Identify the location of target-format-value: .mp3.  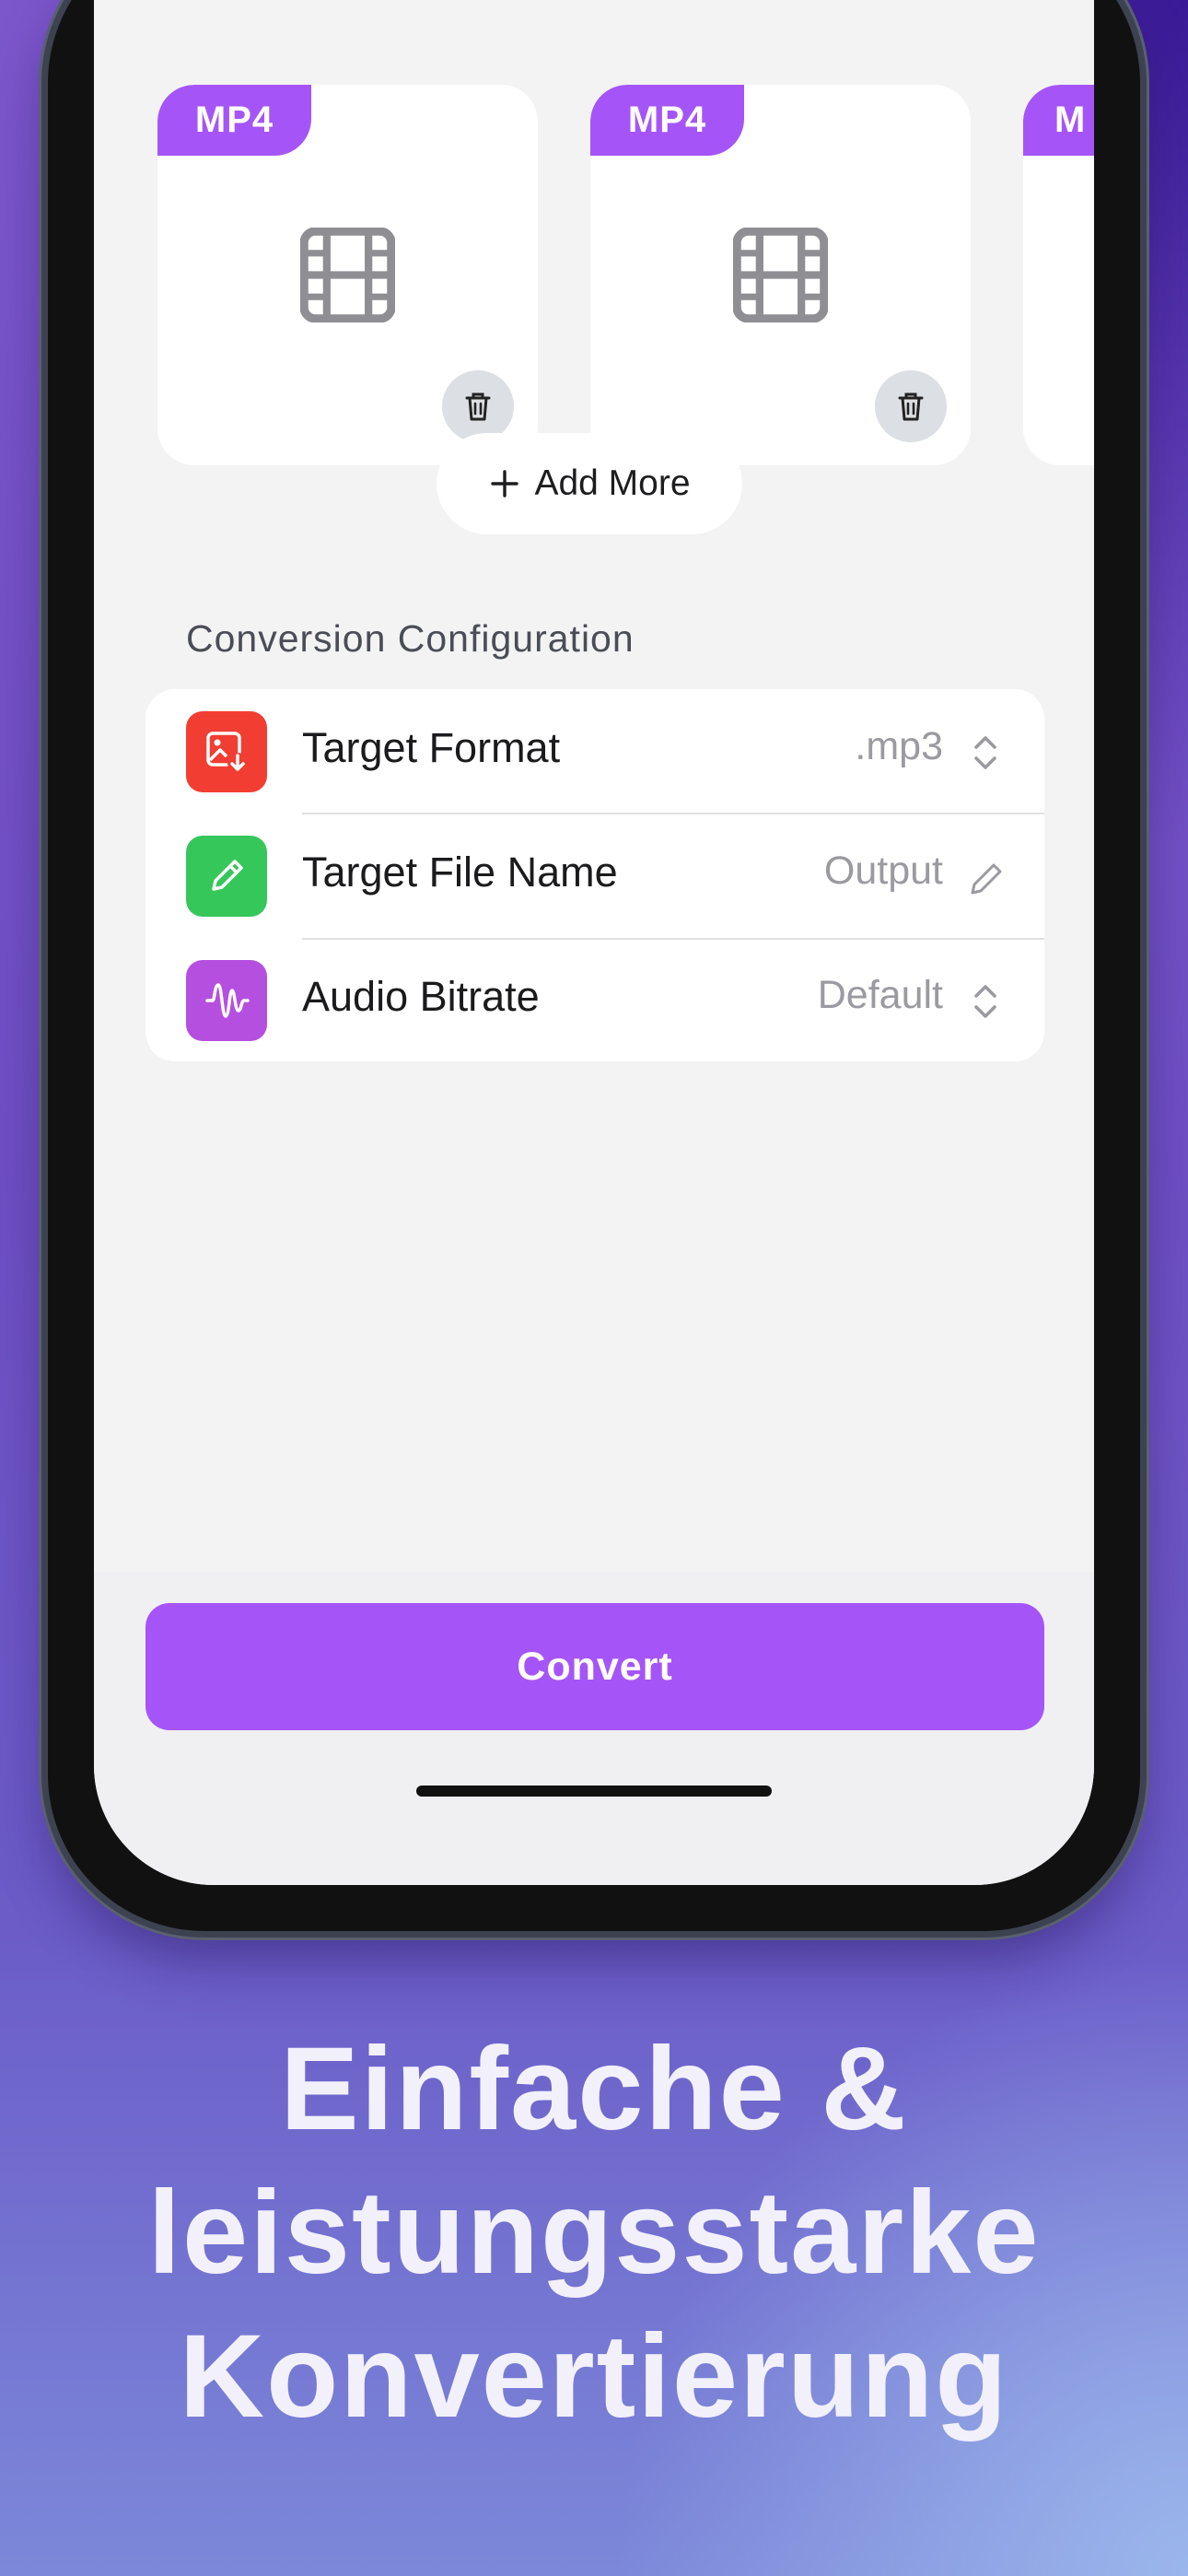
(899, 746).